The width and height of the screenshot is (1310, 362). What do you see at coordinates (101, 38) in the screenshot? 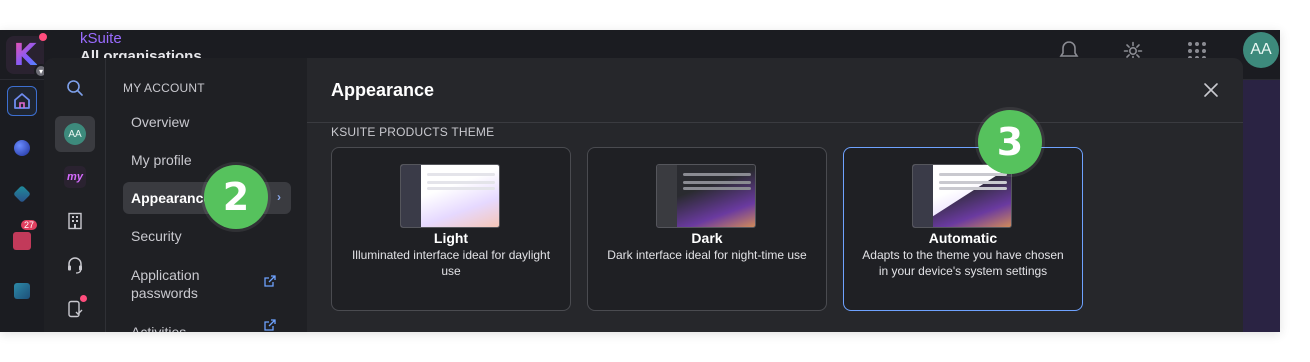
I see `brand-name: kSuite` at bounding box center [101, 38].